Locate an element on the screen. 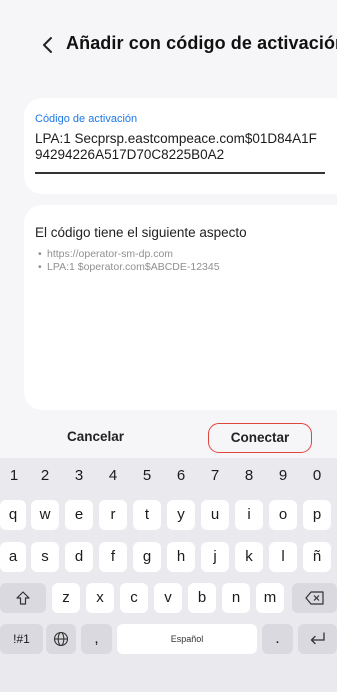 The width and height of the screenshot is (348, 699). language-key is located at coordinates (61, 639).